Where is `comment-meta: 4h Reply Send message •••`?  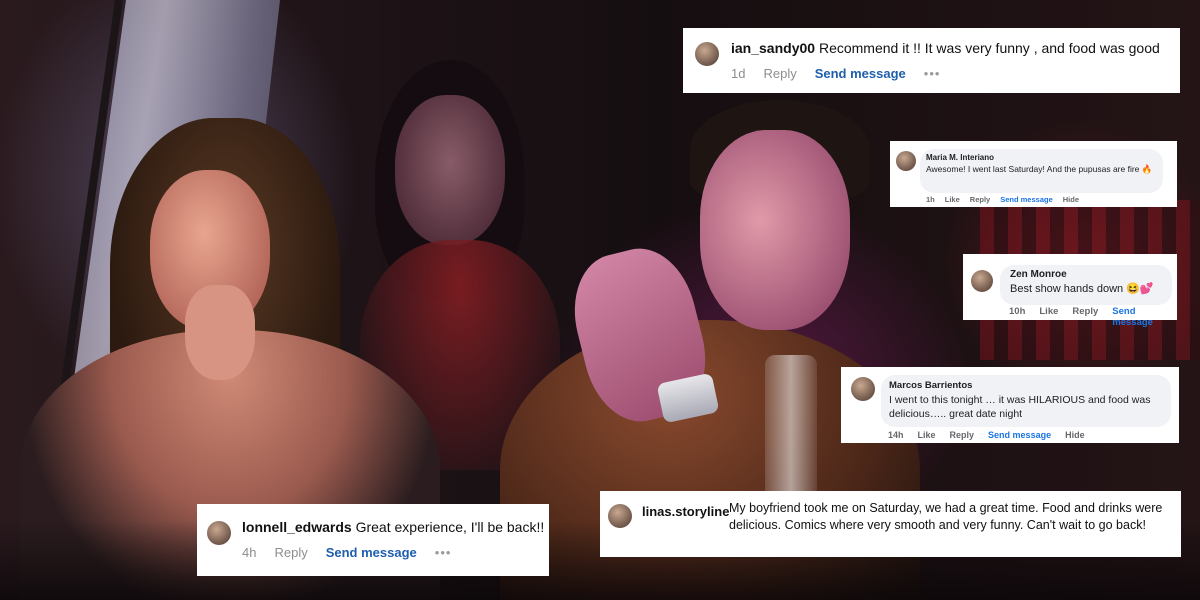
comment-meta: 4h Reply Send message ••• is located at coordinates (355, 552).